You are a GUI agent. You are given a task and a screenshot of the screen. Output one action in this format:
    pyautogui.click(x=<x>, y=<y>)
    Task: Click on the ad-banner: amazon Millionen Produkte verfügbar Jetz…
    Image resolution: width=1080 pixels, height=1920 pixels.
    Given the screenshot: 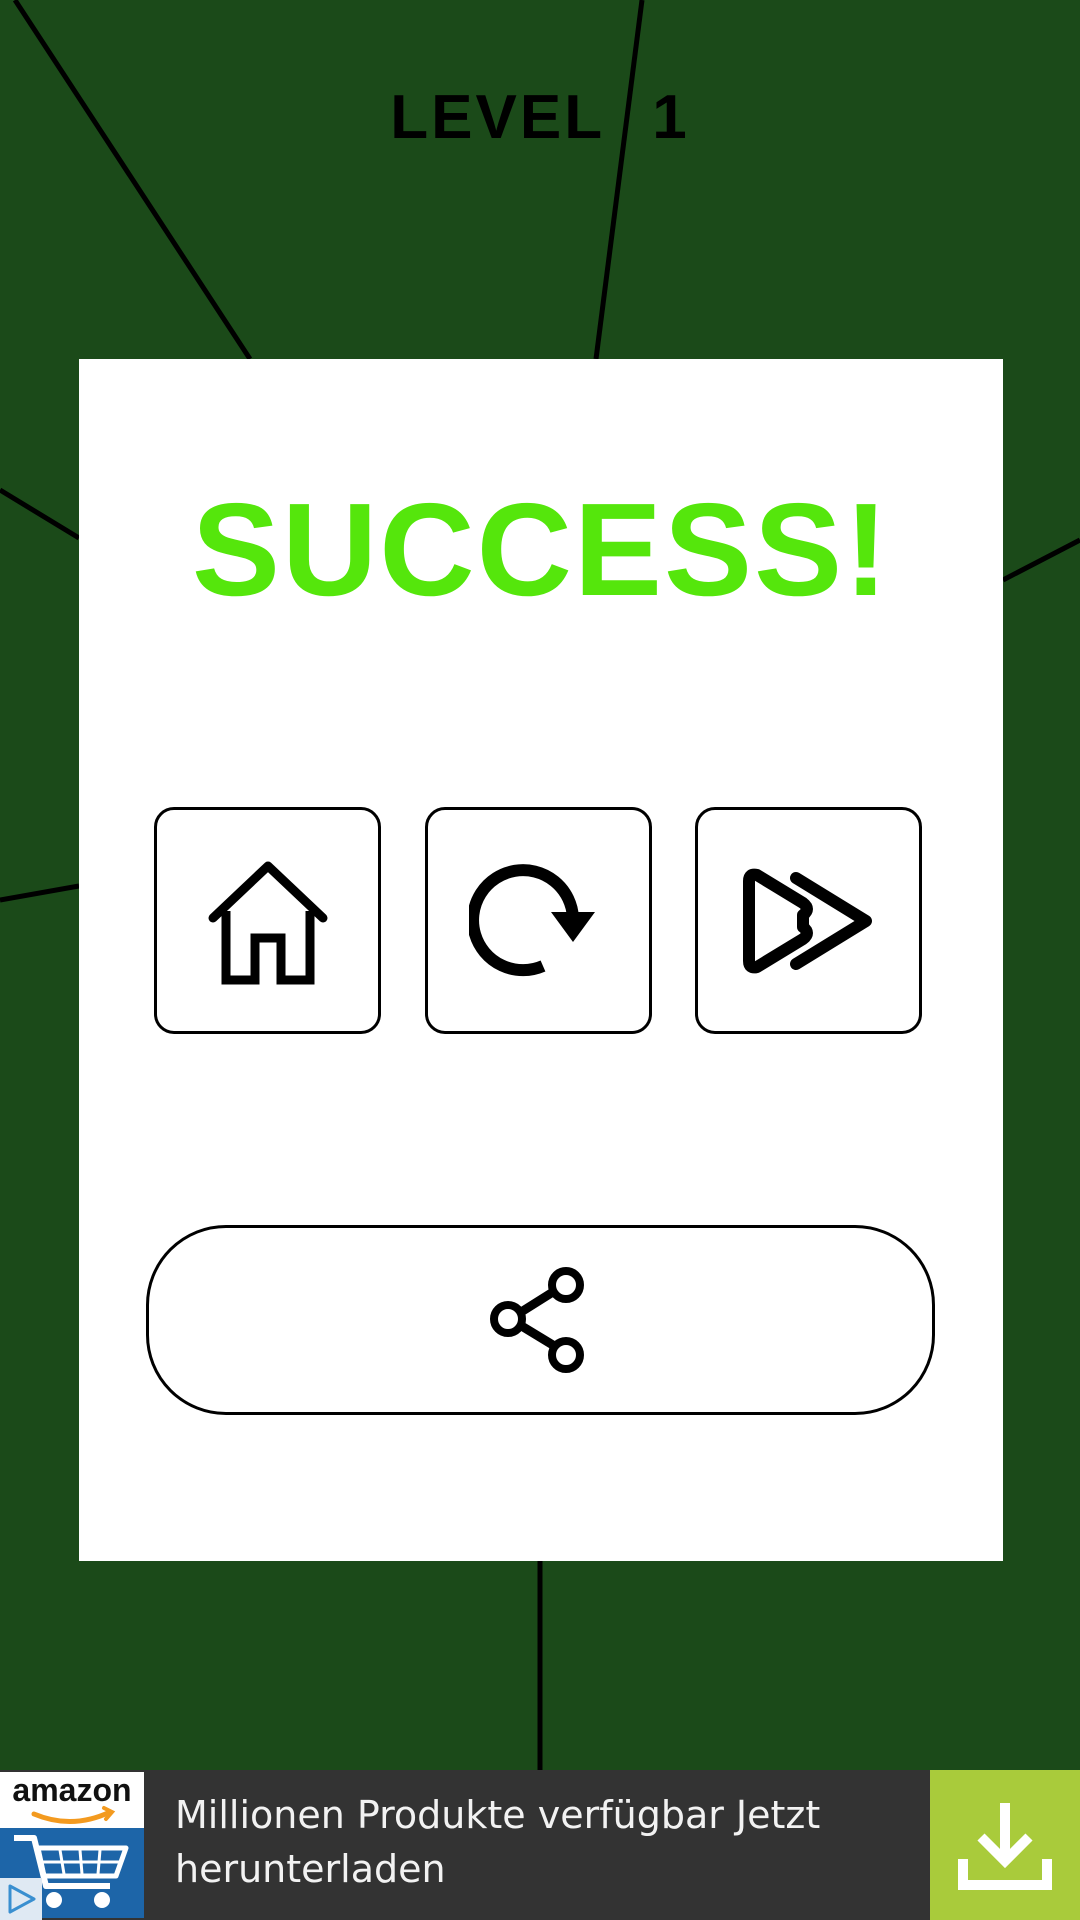 What is the action you would take?
    pyautogui.click(x=540, y=1845)
    